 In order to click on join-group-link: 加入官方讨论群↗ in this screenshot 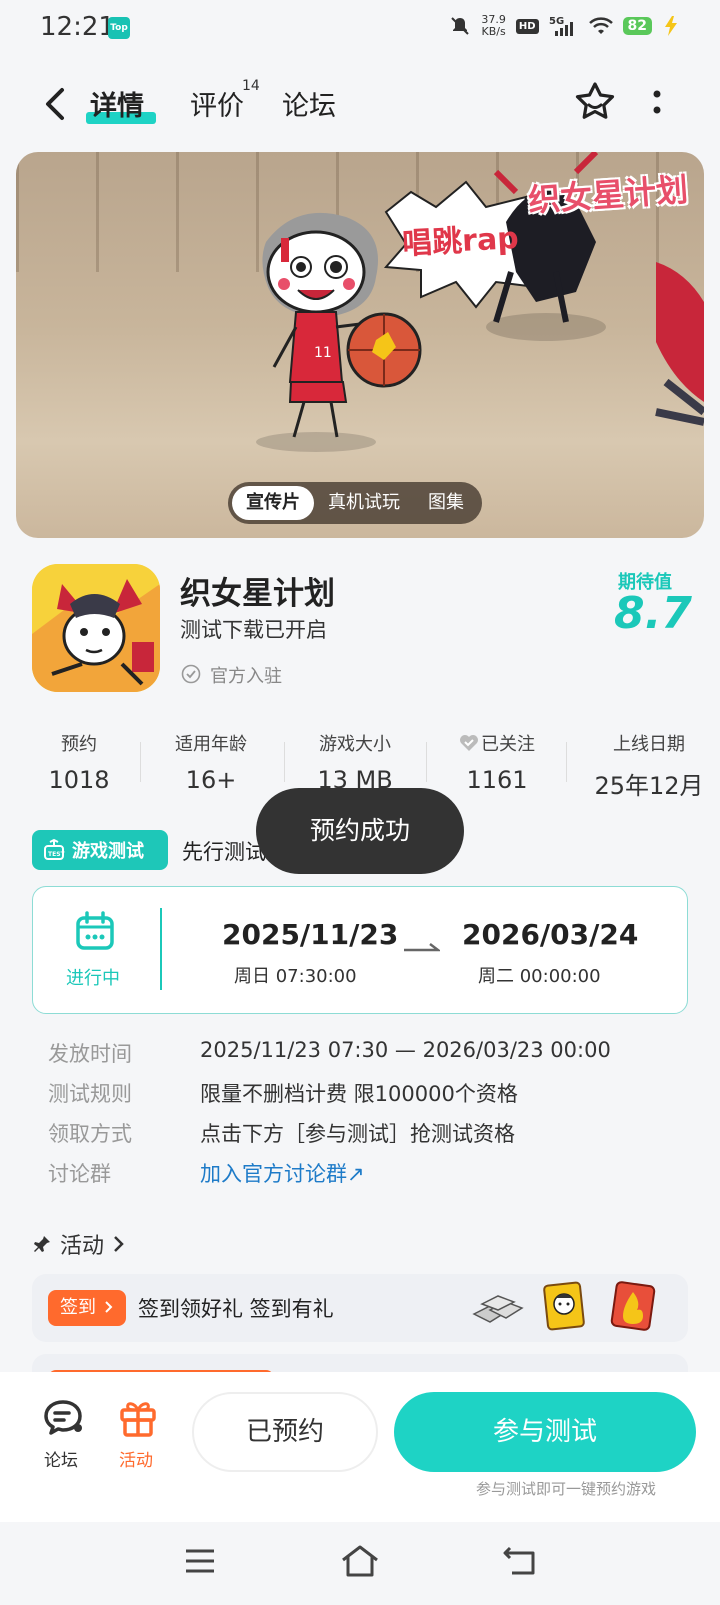, I will do `click(282, 1173)`.